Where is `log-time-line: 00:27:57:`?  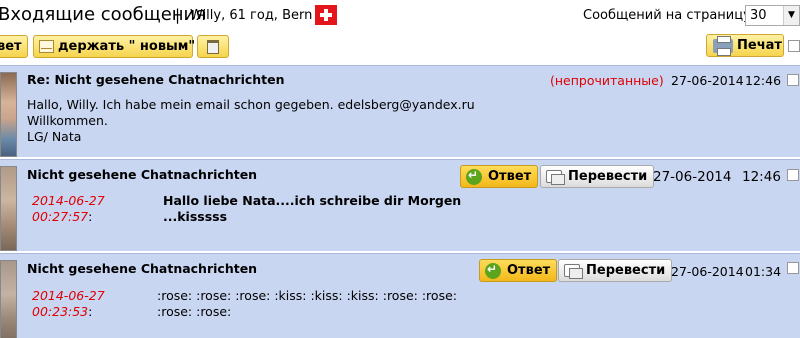 log-time-line: 00:27:57: is located at coordinates (62, 216).